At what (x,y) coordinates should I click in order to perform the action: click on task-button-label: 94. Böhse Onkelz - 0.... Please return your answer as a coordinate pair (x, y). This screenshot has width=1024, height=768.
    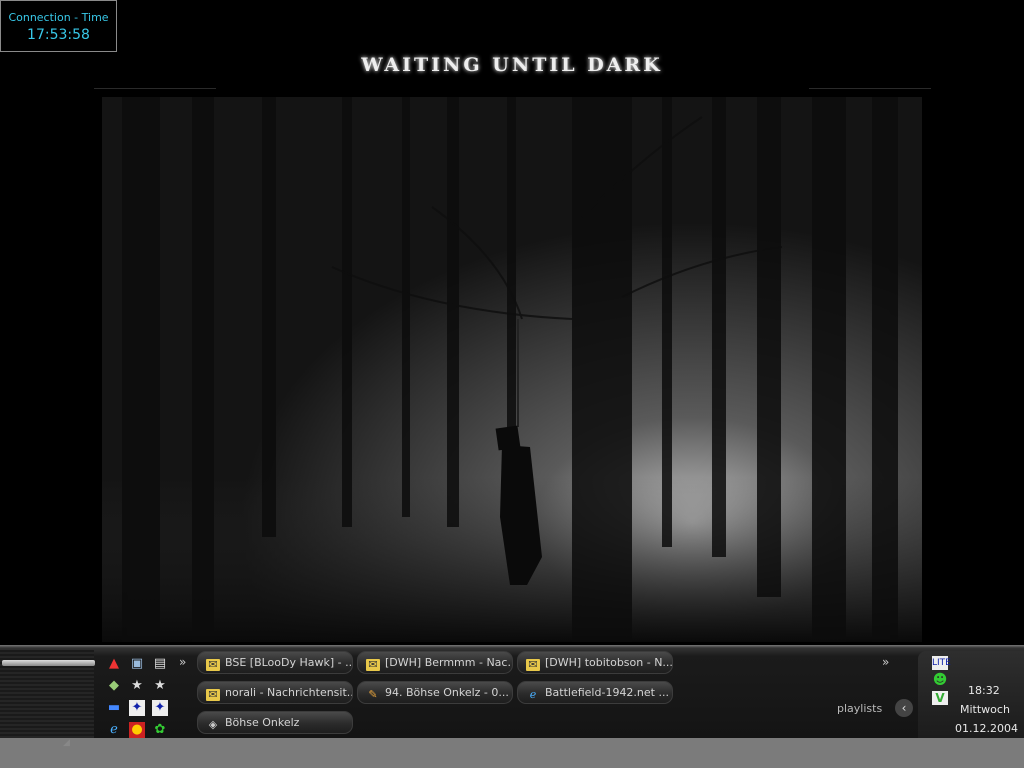
    Looking at the image, I should click on (447, 692).